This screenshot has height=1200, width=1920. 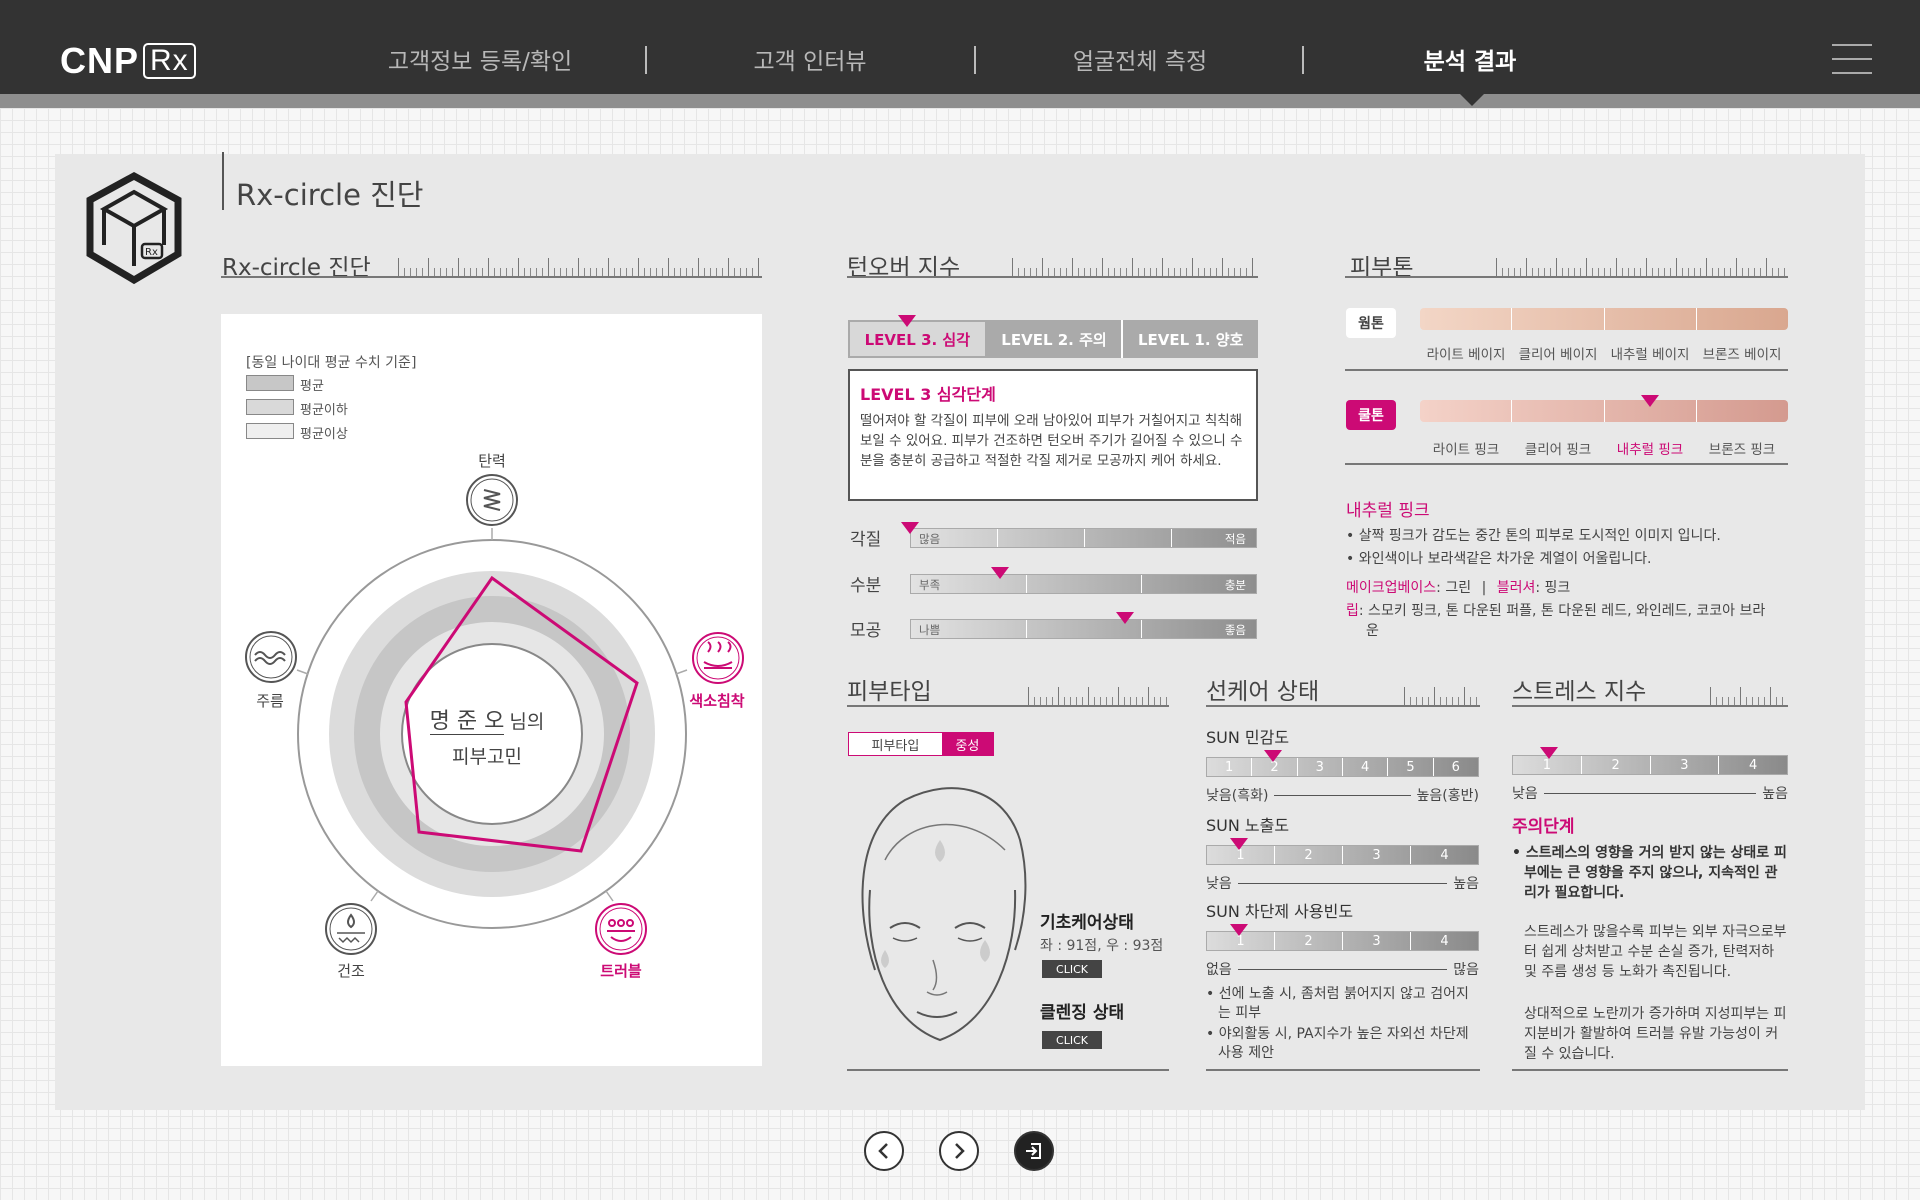 I want to click on blusher-label: 블러셔, so click(x=1516, y=588).